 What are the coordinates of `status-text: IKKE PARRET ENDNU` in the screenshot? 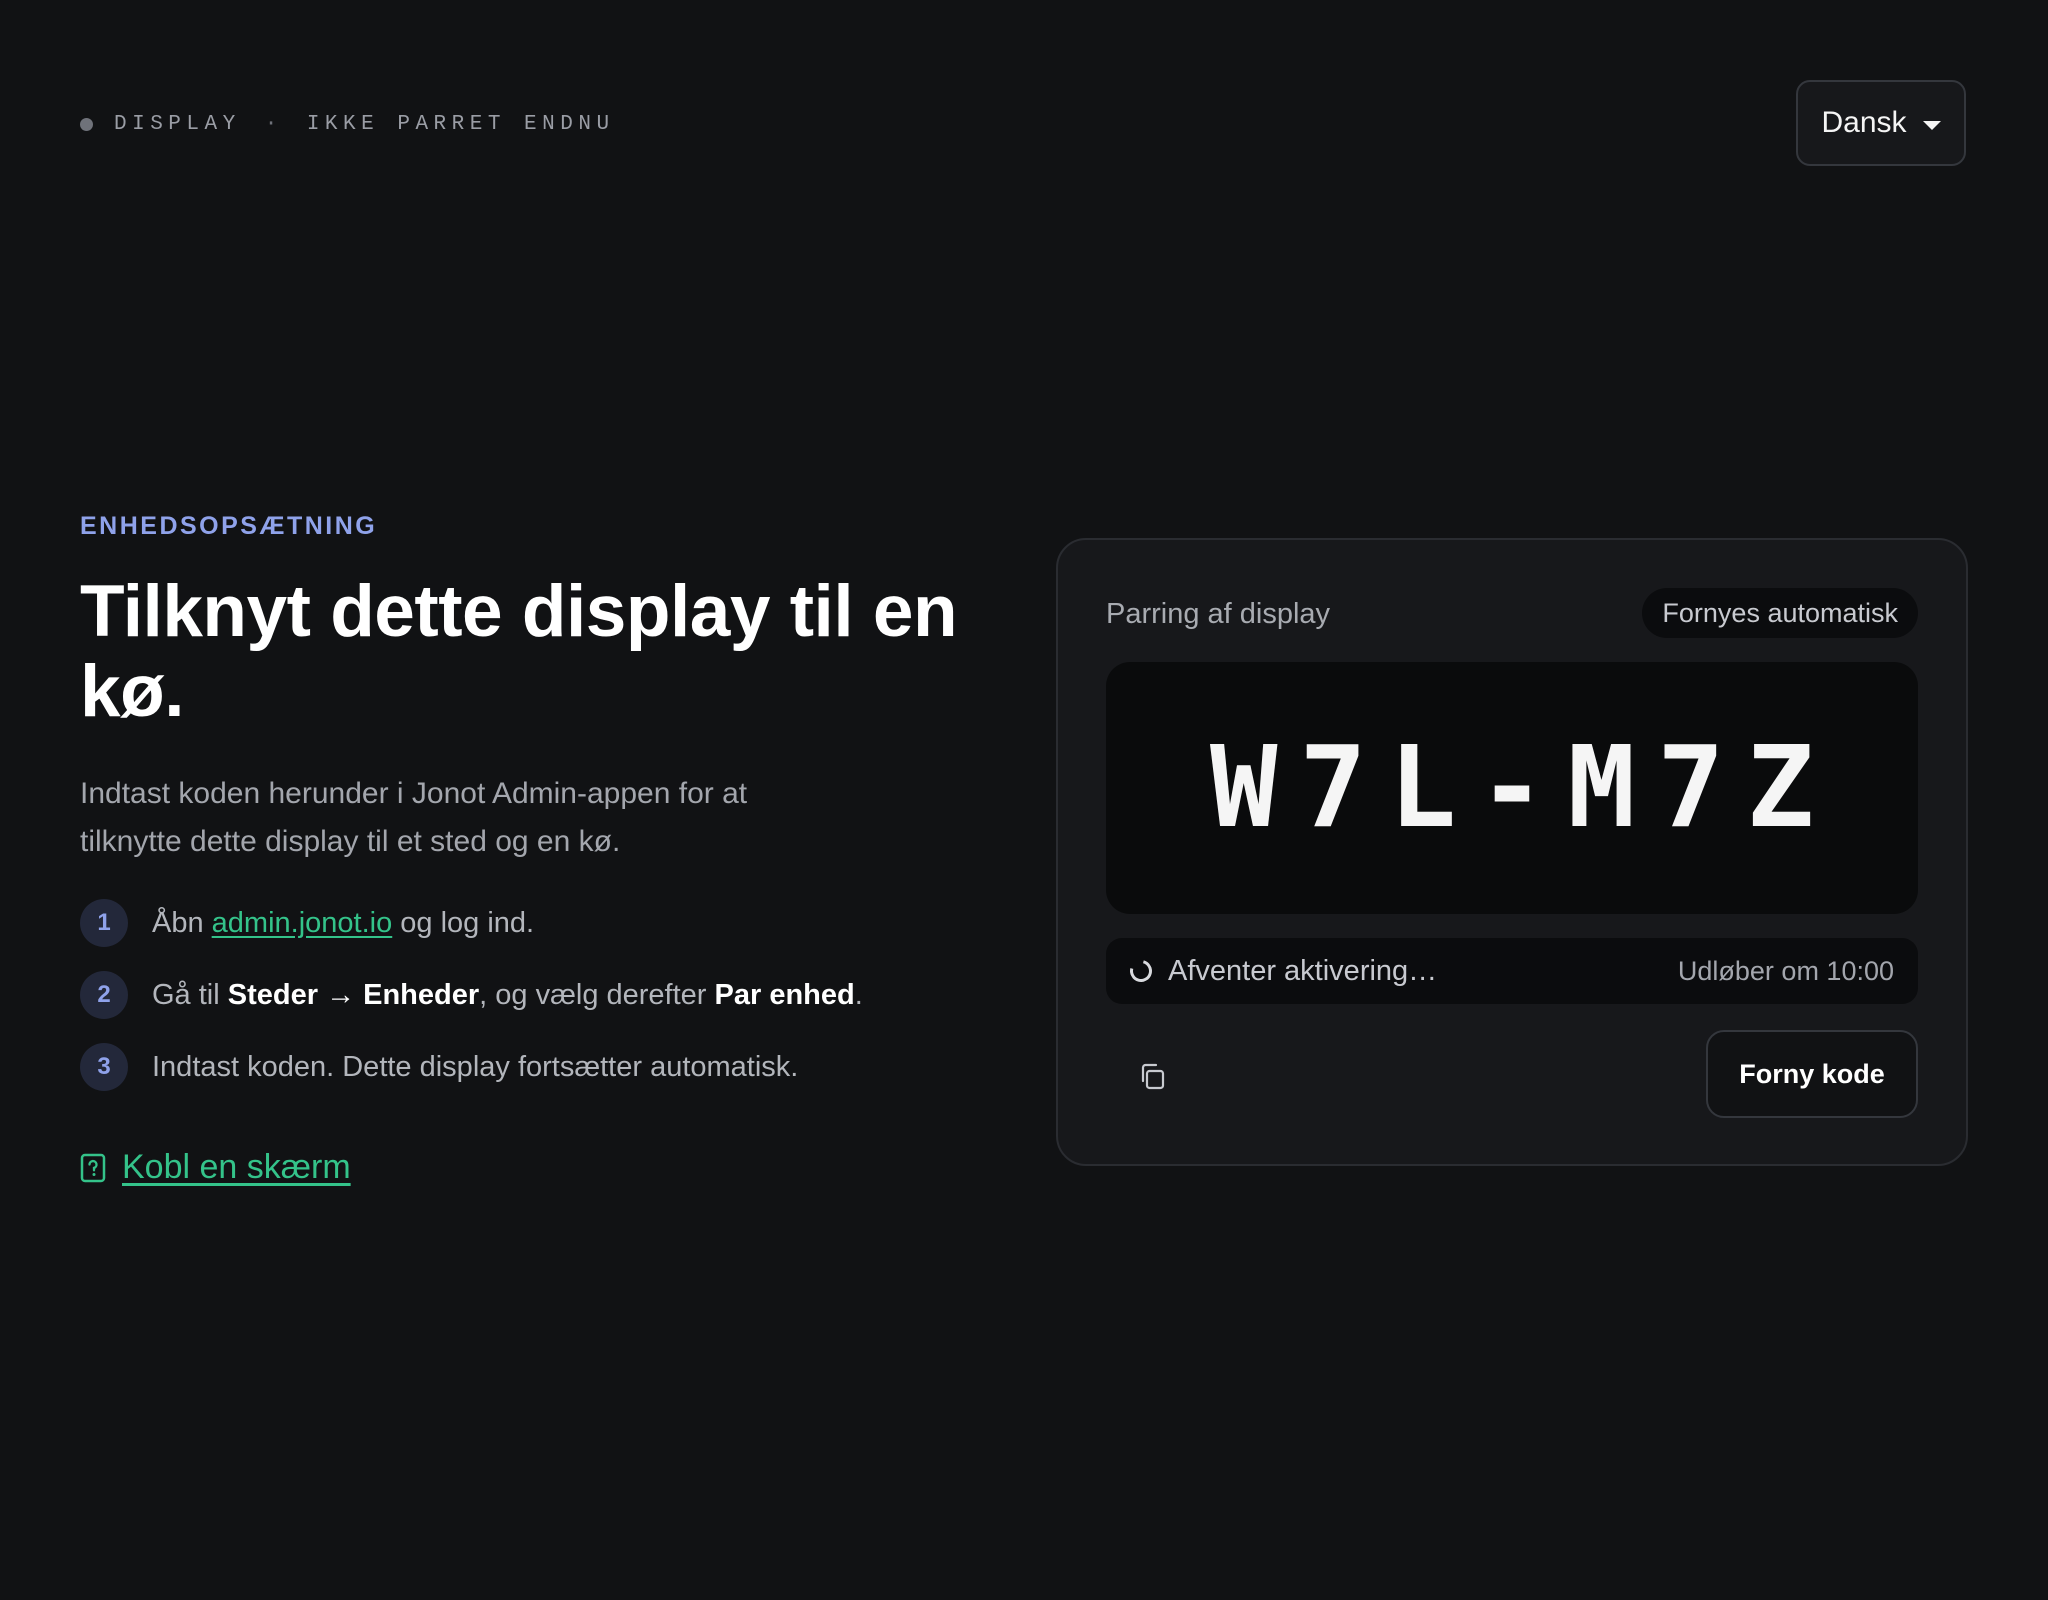 It's located at (460, 124).